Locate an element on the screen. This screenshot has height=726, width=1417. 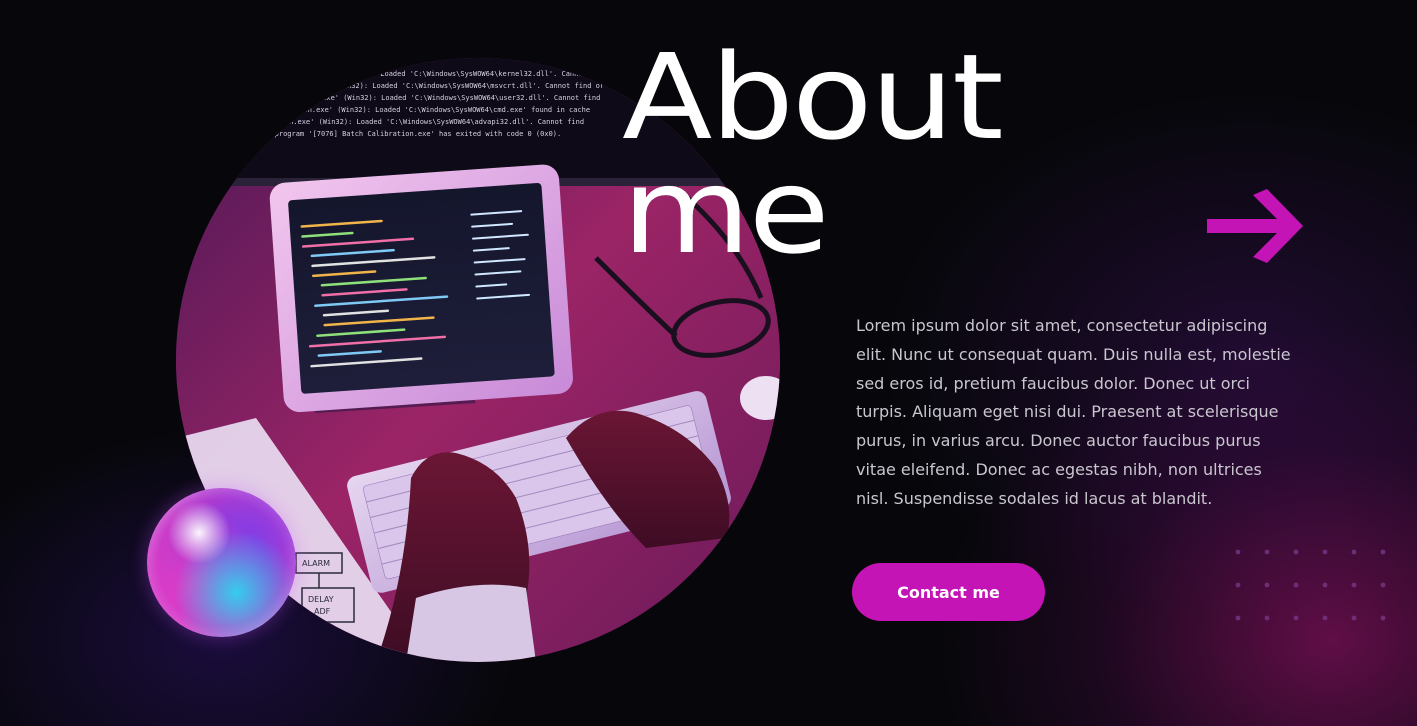
page-title: About me is located at coordinates (813, 154).